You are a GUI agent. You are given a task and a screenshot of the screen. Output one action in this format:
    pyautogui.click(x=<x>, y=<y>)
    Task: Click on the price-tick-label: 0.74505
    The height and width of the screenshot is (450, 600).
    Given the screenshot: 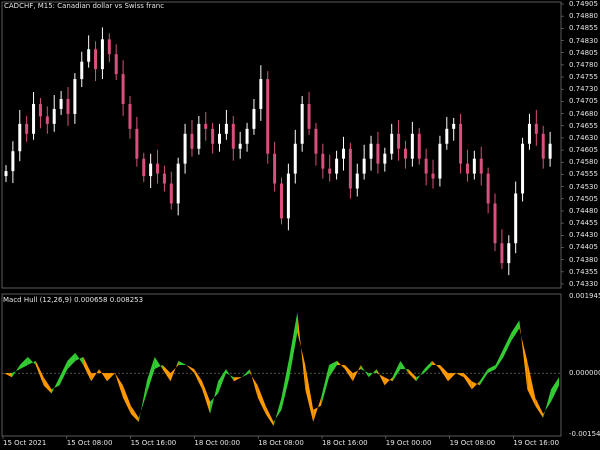 What is the action you would take?
    pyautogui.click(x=583, y=198)
    